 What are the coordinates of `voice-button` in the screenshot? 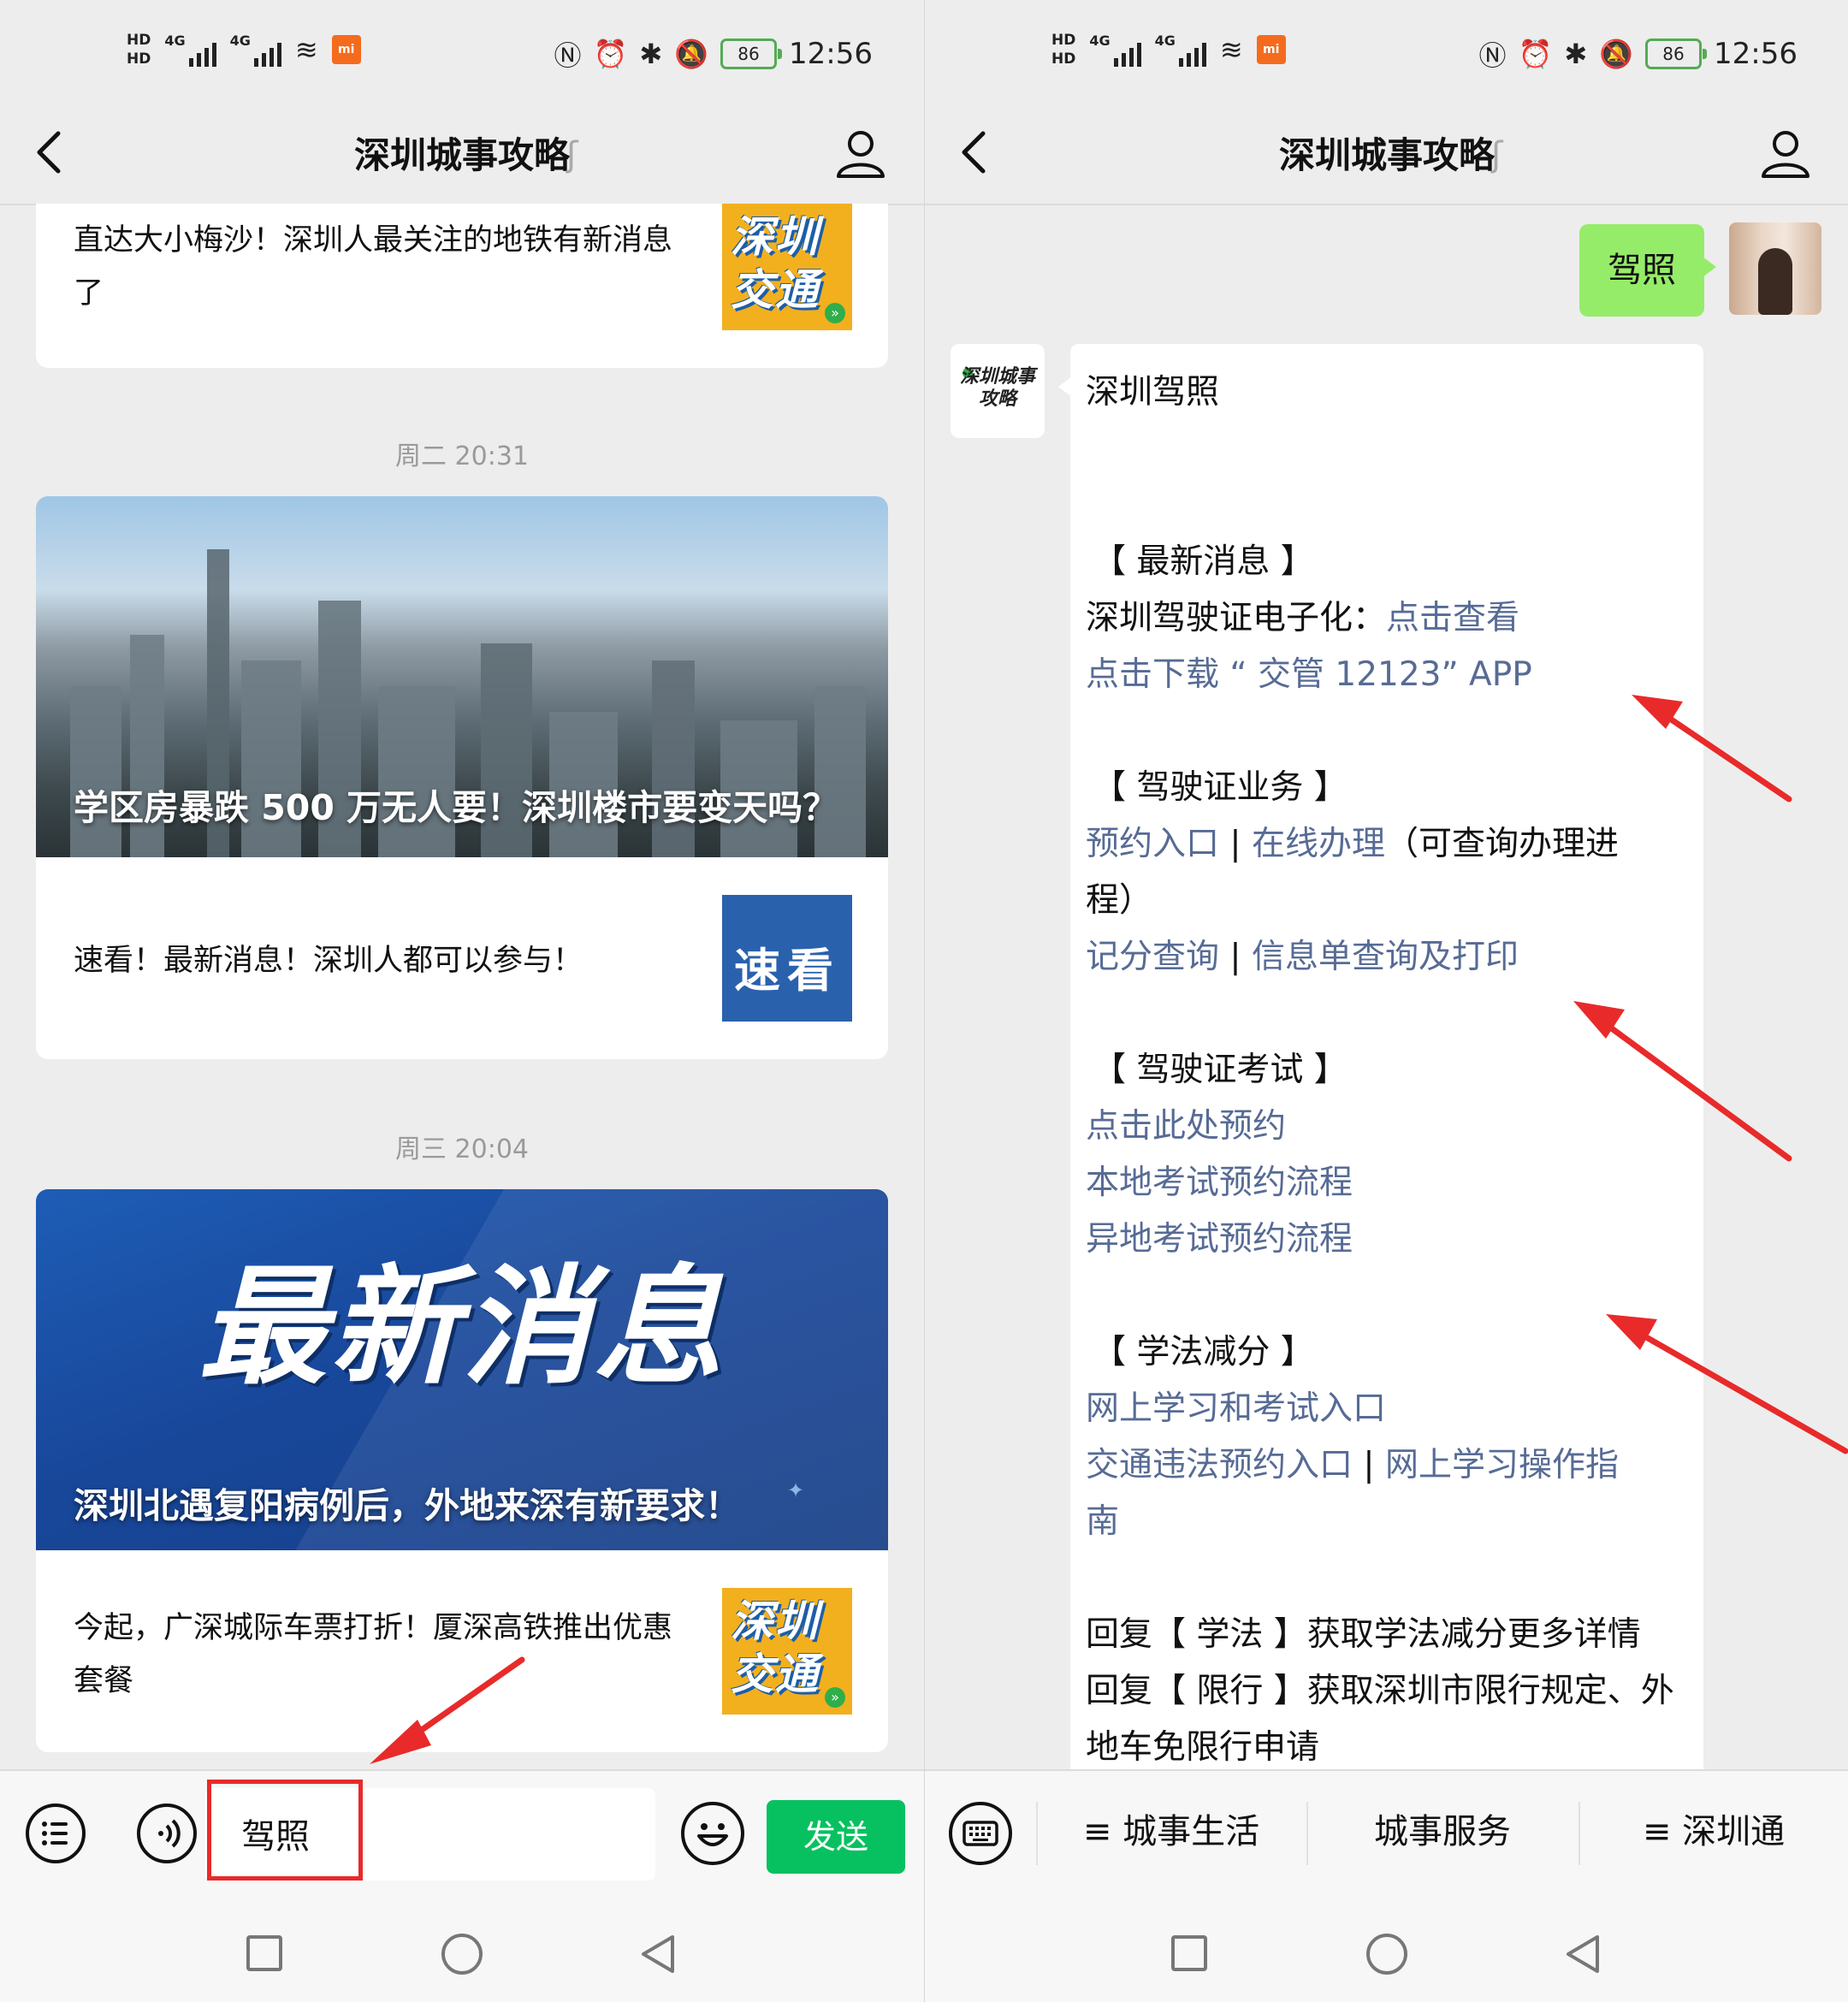 It's located at (167, 1833).